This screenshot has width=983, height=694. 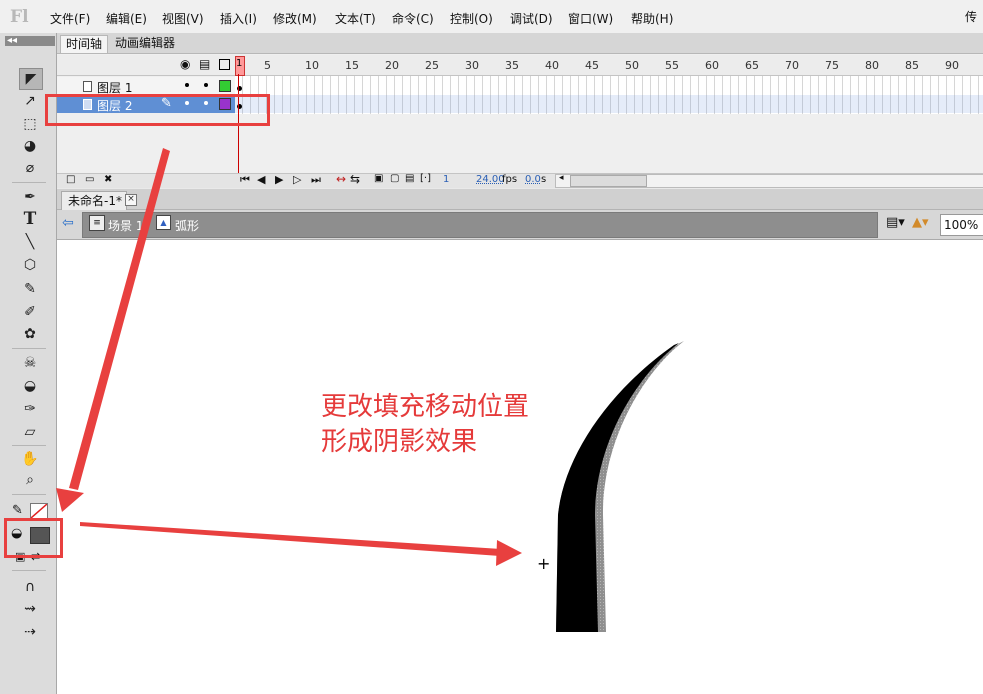 I want to click on tab-motion-editor: 动画编辑器, so click(x=145, y=43).